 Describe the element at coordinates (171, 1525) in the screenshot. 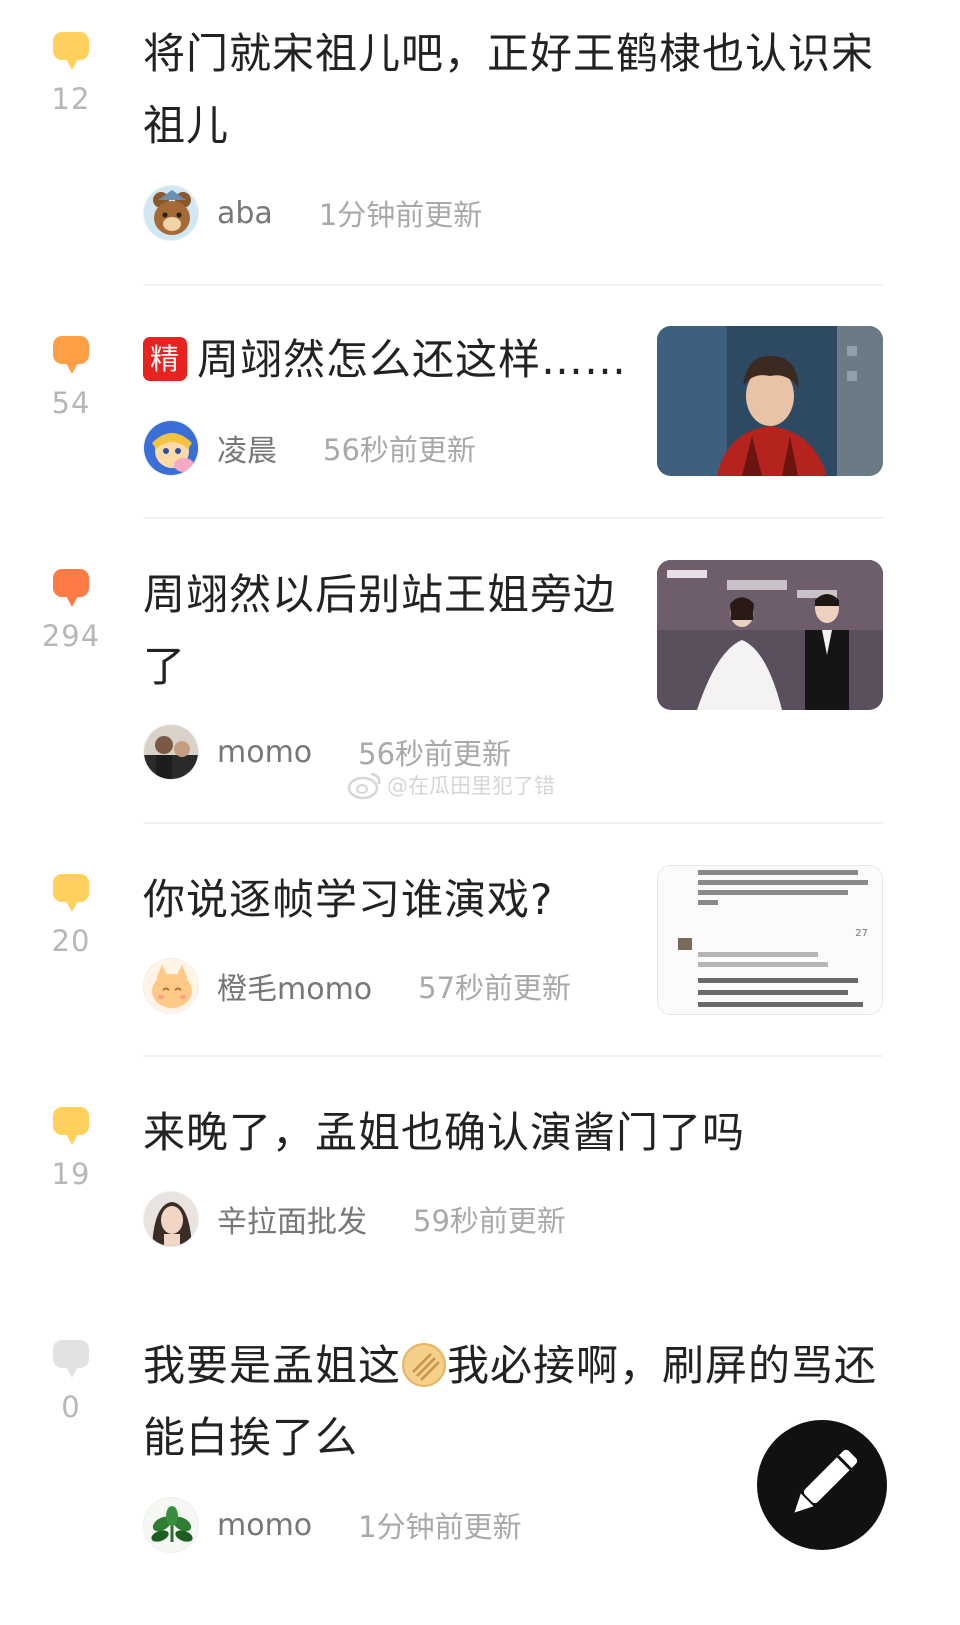

I see `plant-avatar` at that location.